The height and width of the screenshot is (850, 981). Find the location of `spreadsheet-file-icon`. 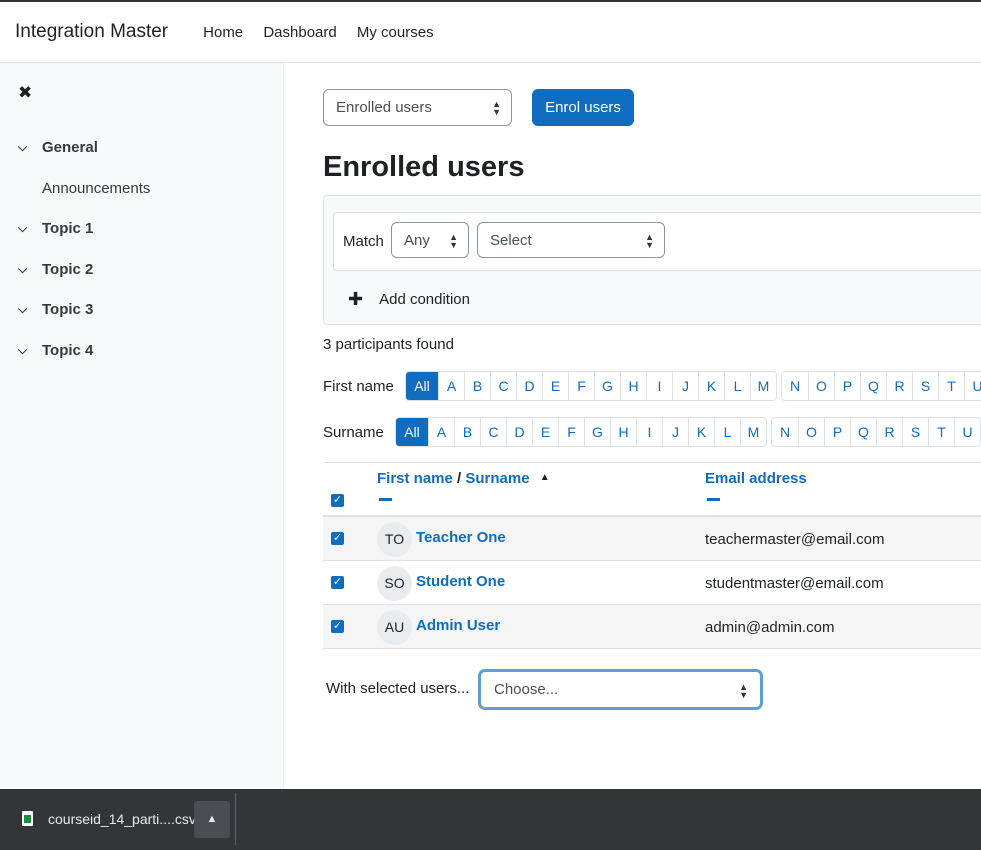

spreadsheet-file-icon is located at coordinates (27, 818).